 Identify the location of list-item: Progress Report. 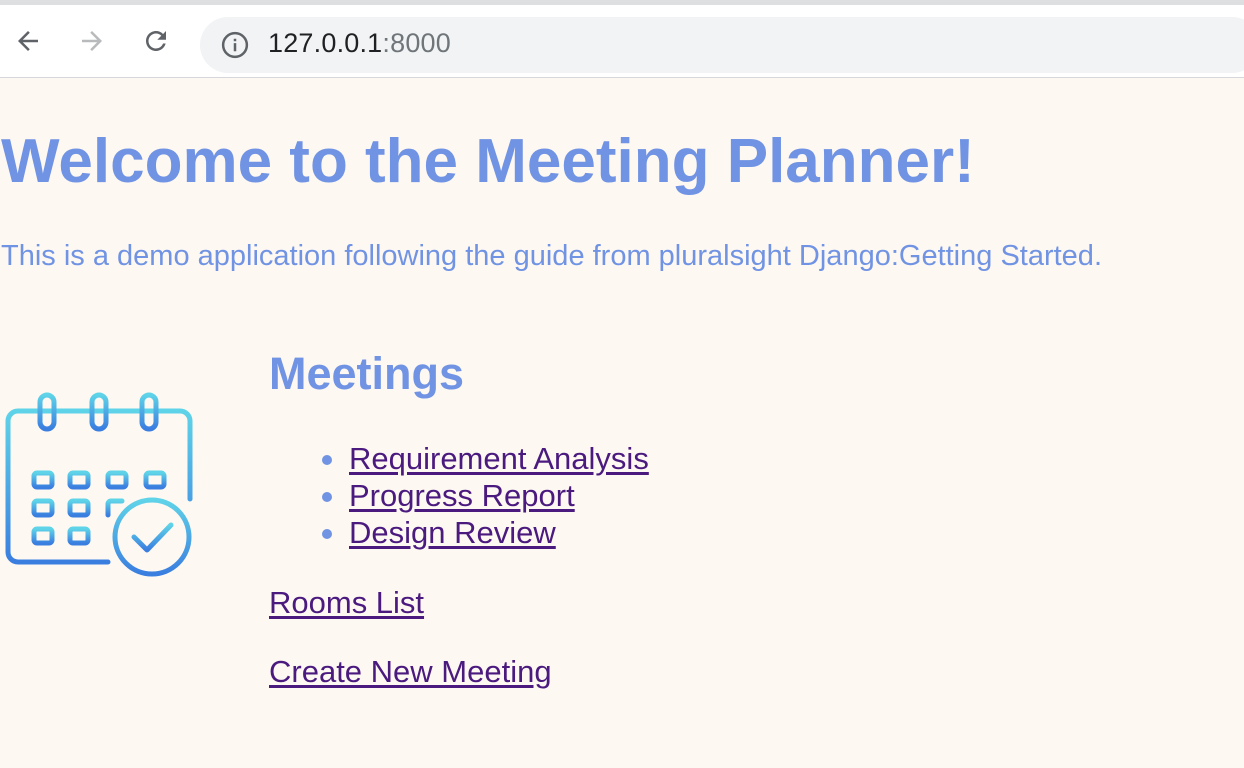
(485, 495).